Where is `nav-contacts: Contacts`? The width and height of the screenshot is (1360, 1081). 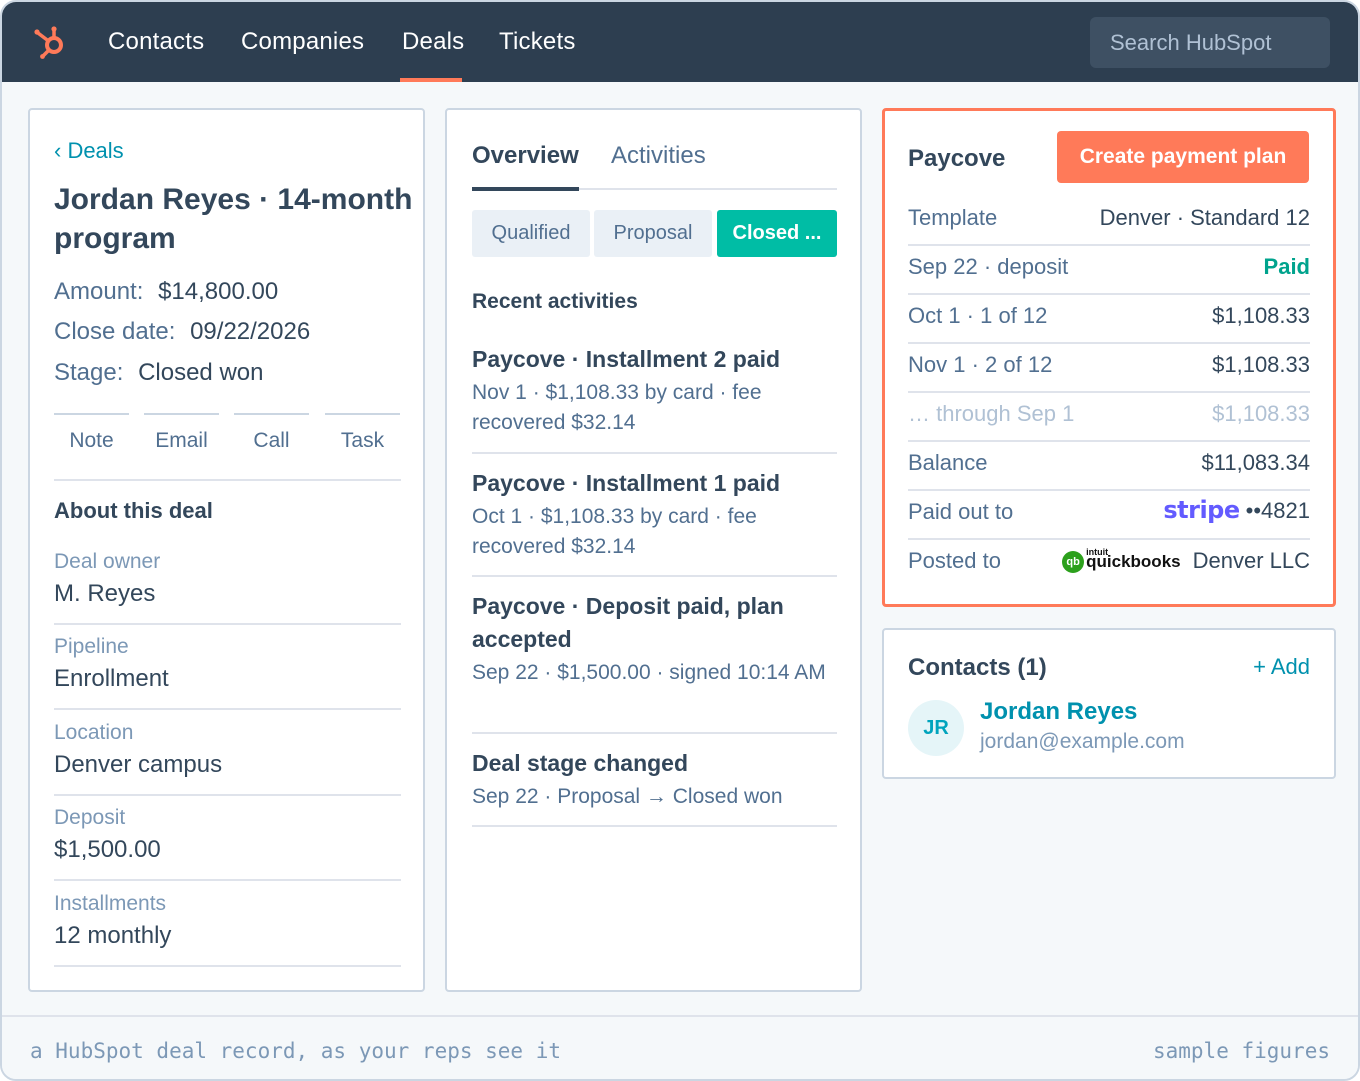 nav-contacts: Contacts is located at coordinates (156, 42).